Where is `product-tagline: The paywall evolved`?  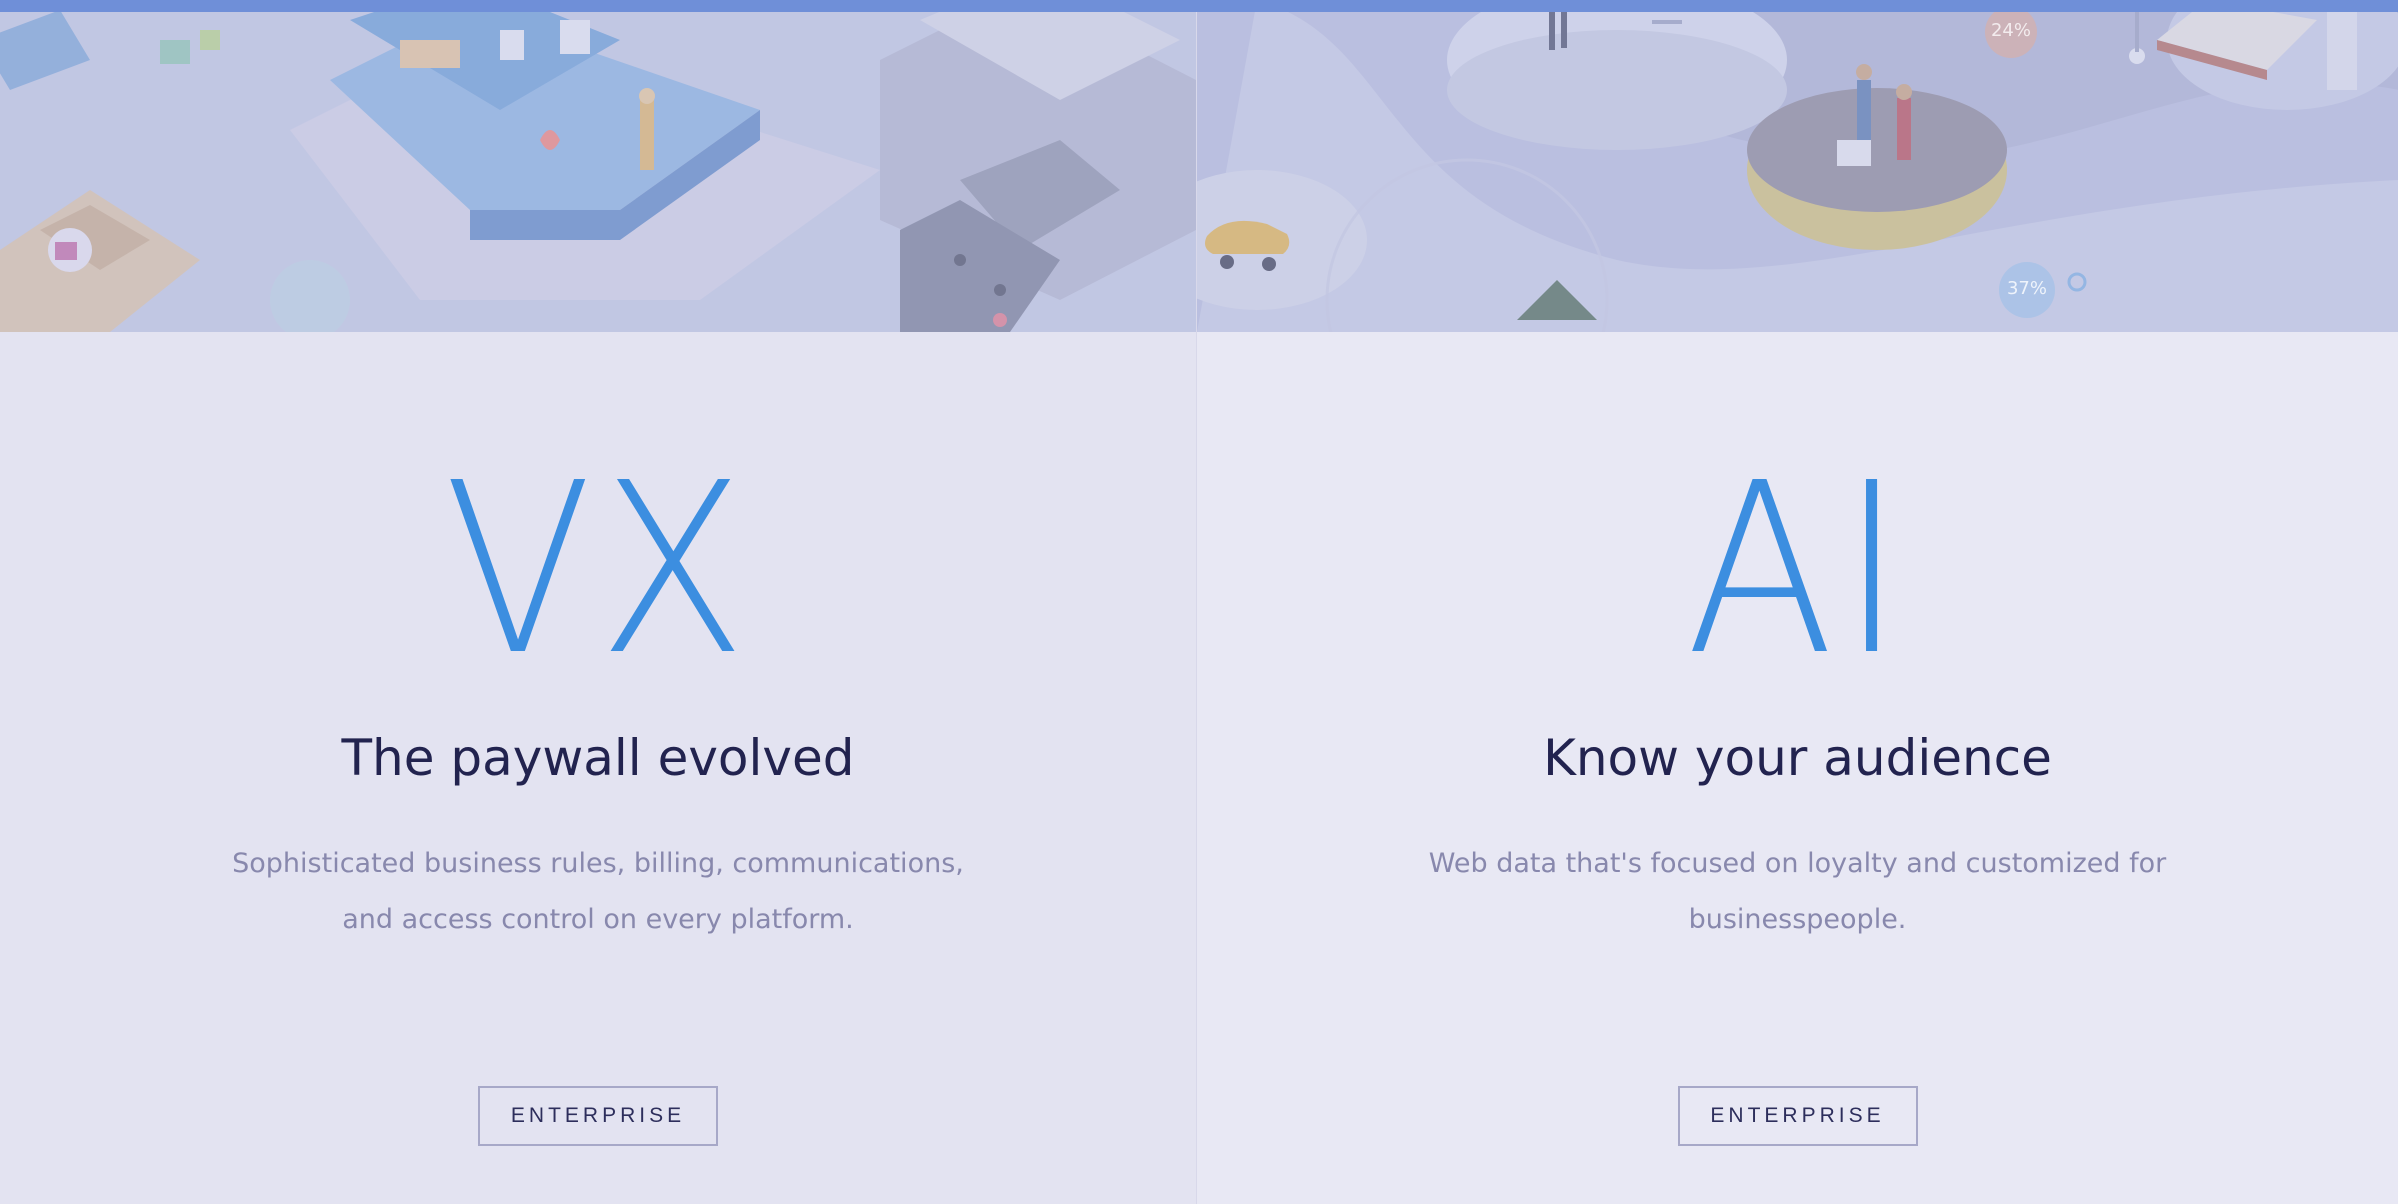 product-tagline: The paywall evolved is located at coordinates (598, 758).